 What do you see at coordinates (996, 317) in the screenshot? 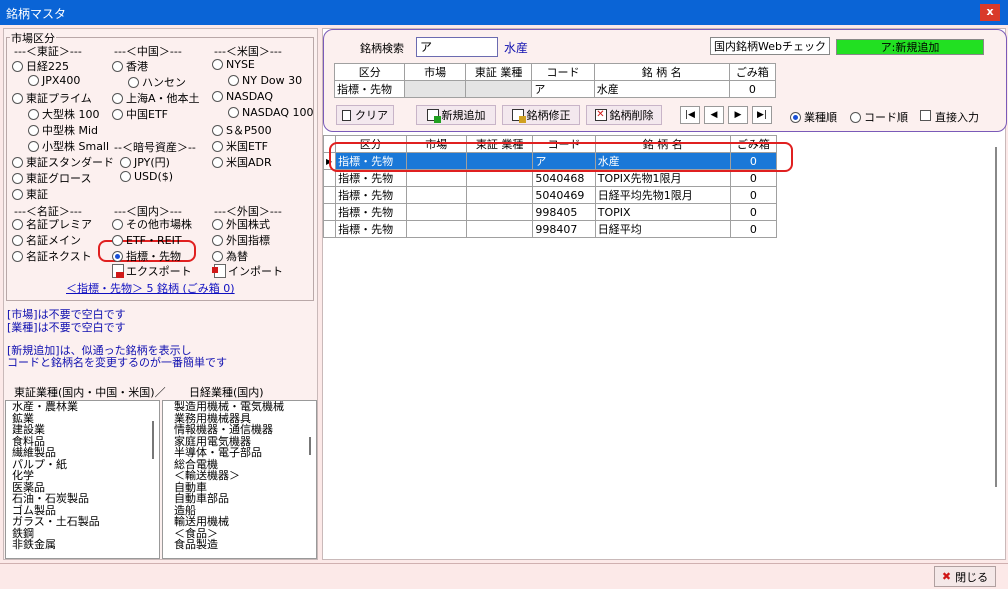
I see `list-scrollbar` at bounding box center [996, 317].